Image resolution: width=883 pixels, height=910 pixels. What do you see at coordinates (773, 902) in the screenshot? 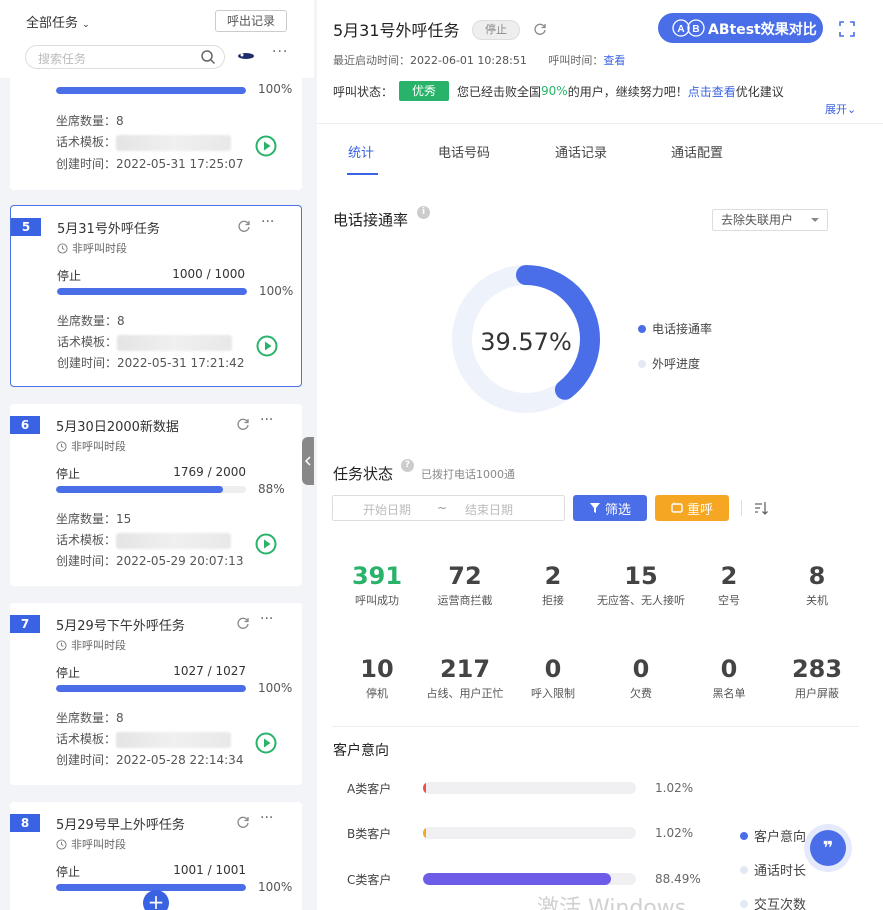
I see `legend-item-interactions: 交互次数` at bounding box center [773, 902].